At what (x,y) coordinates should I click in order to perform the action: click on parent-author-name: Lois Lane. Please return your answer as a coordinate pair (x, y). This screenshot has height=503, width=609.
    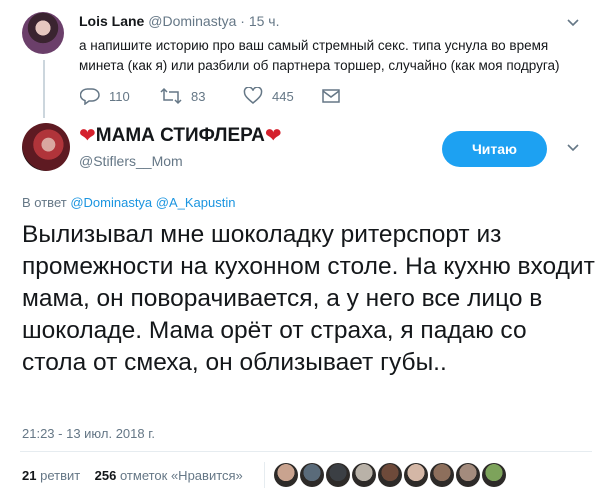
    Looking at the image, I should click on (111, 21).